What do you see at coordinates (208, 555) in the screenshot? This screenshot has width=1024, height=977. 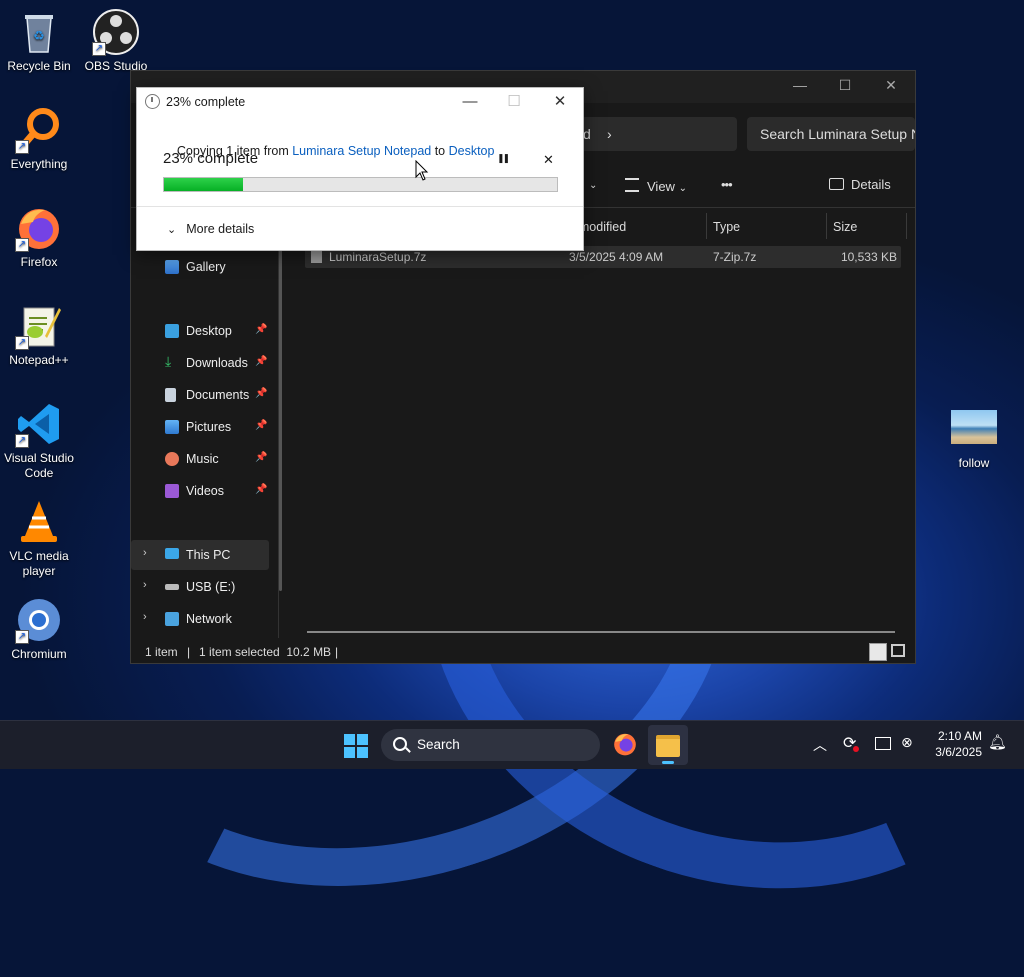 I see `nav-item-label: This PC` at bounding box center [208, 555].